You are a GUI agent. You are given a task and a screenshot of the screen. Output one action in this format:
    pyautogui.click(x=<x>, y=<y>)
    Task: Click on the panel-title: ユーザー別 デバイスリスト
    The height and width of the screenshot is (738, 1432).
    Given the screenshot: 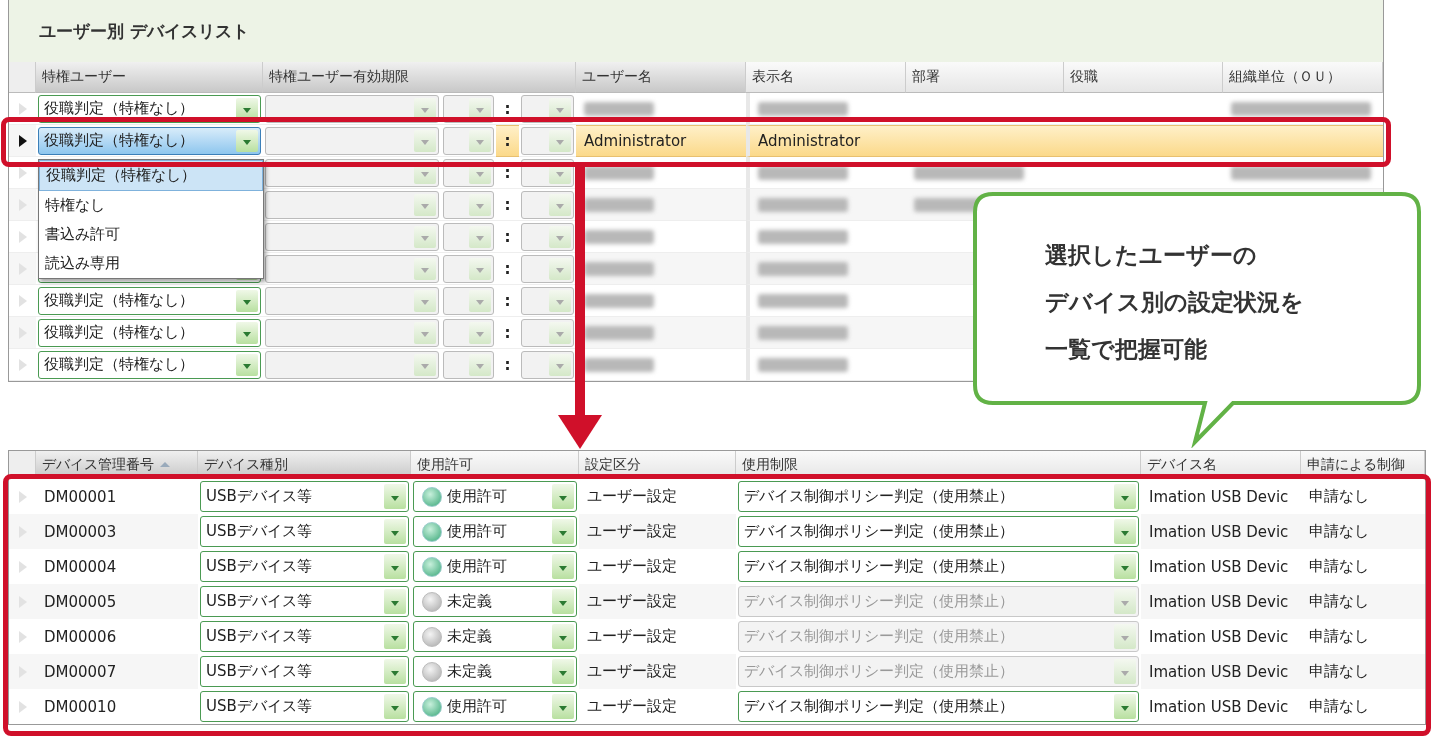 What is the action you would take?
    pyautogui.click(x=144, y=31)
    